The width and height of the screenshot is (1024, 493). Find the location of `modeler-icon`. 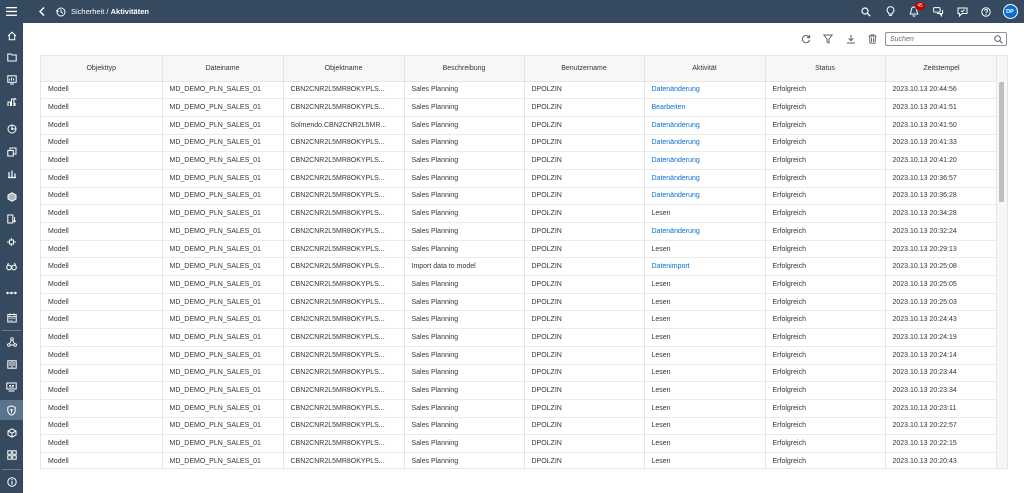

modeler-icon is located at coordinates (11, 174).